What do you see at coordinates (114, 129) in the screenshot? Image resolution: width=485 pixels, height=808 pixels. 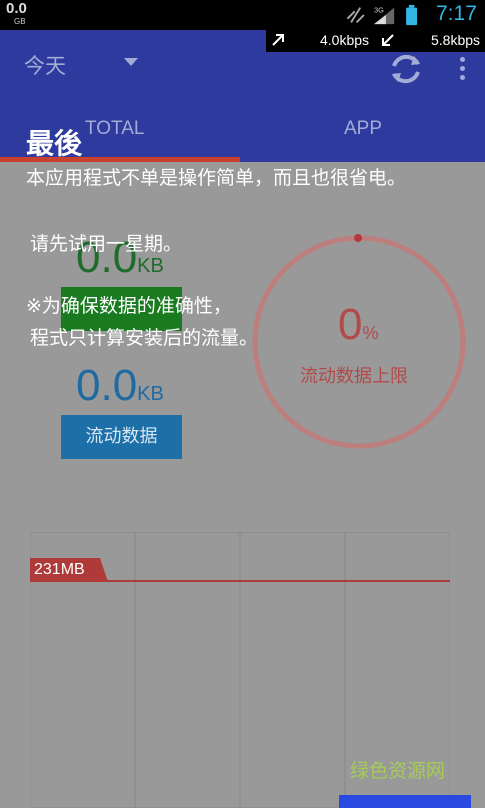 I see `tab-total: TOTAL` at bounding box center [114, 129].